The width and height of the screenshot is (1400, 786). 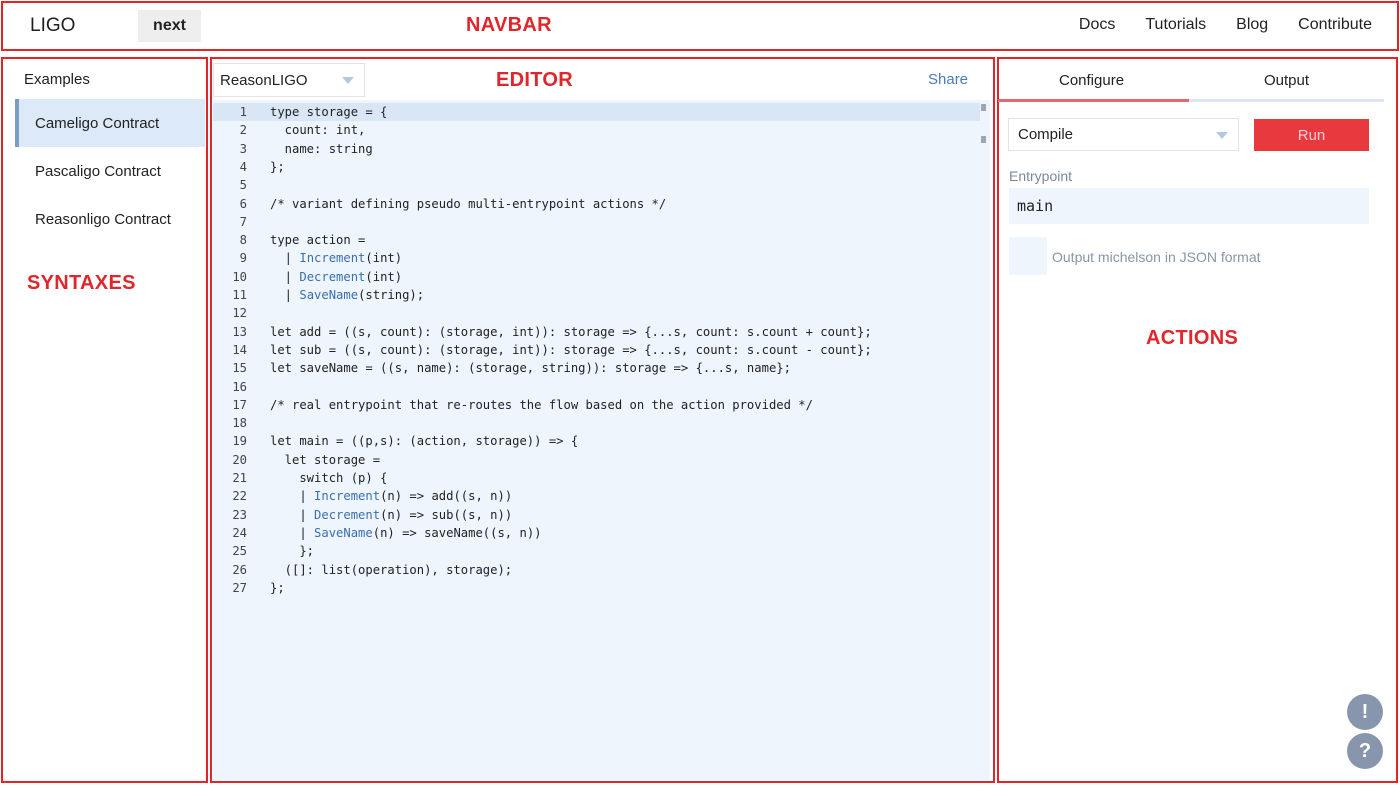 What do you see at coordinates (1225, 25) in the screenshot?
I see `nav-links: Docs Tutorials Blog Contribute` at bounding box center [1225, 25].